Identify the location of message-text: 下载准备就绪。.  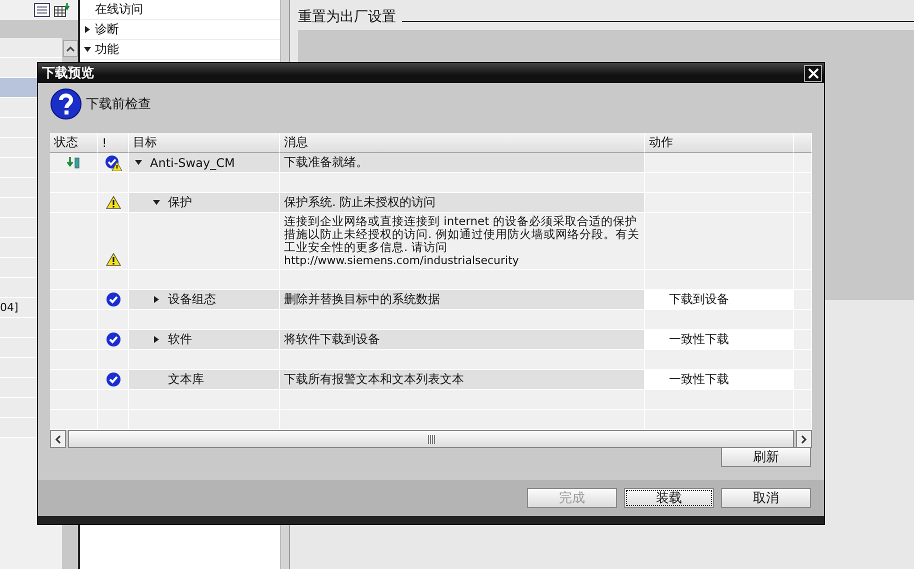
(326, 162).